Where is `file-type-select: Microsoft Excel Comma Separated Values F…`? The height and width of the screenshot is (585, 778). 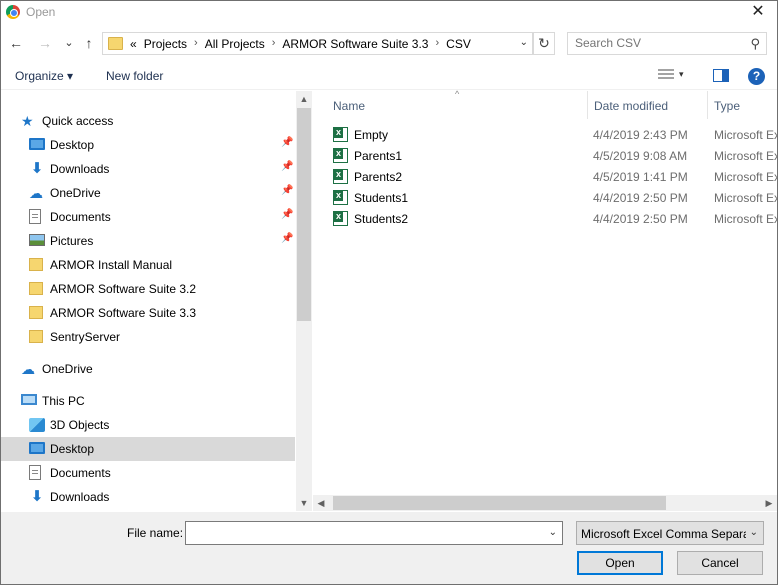
file-type-select: Microsoft Excel Comma Separated Values F… is located at coordinates (670, 533).